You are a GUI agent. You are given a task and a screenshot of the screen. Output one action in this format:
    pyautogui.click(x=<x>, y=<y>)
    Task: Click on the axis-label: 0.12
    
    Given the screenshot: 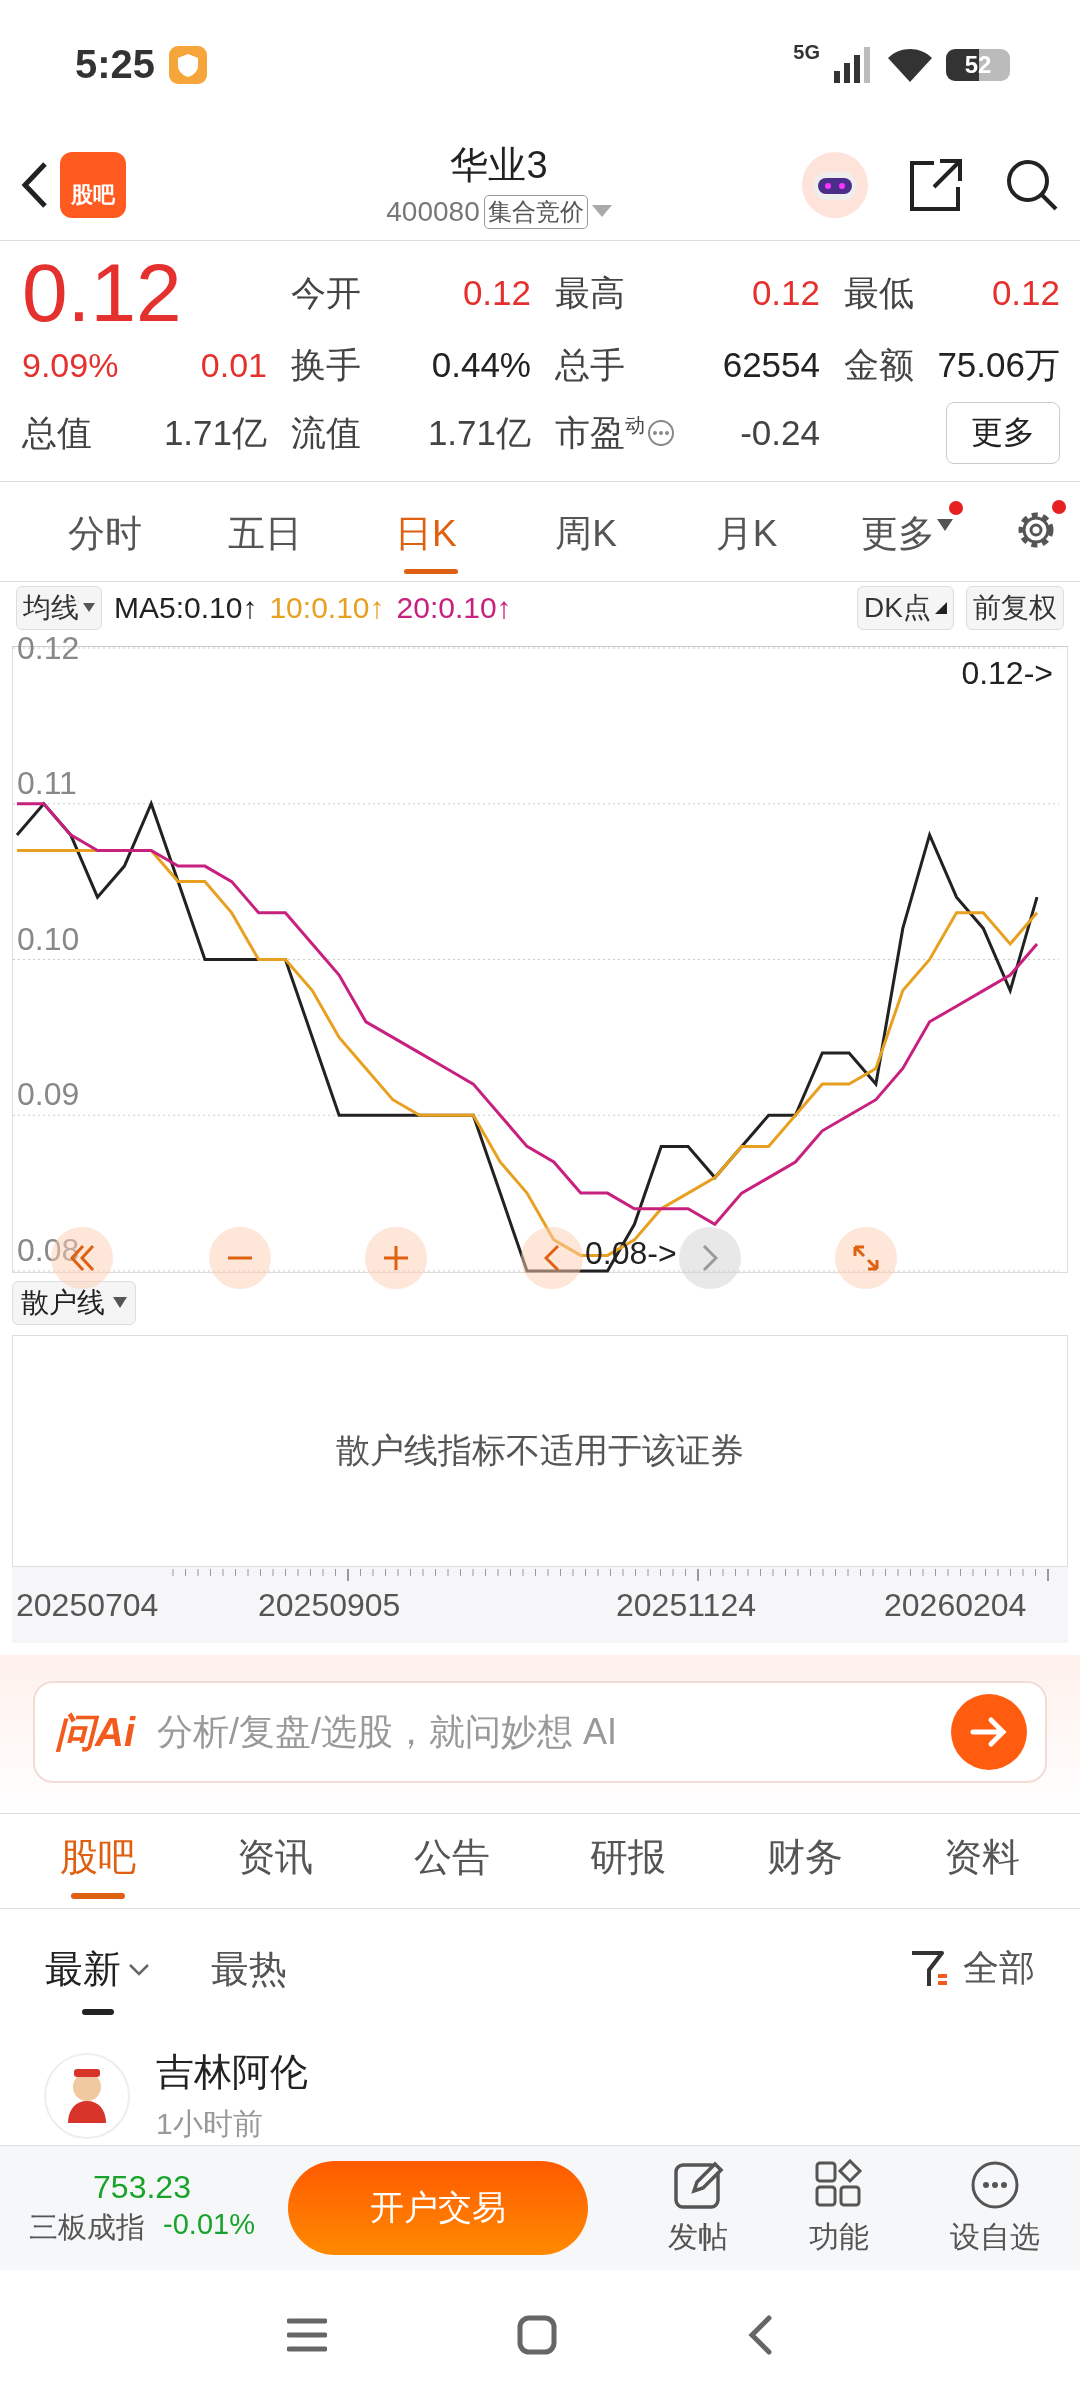 What is the action you would take?
    pyautogui.click(x=48, y=648)
    